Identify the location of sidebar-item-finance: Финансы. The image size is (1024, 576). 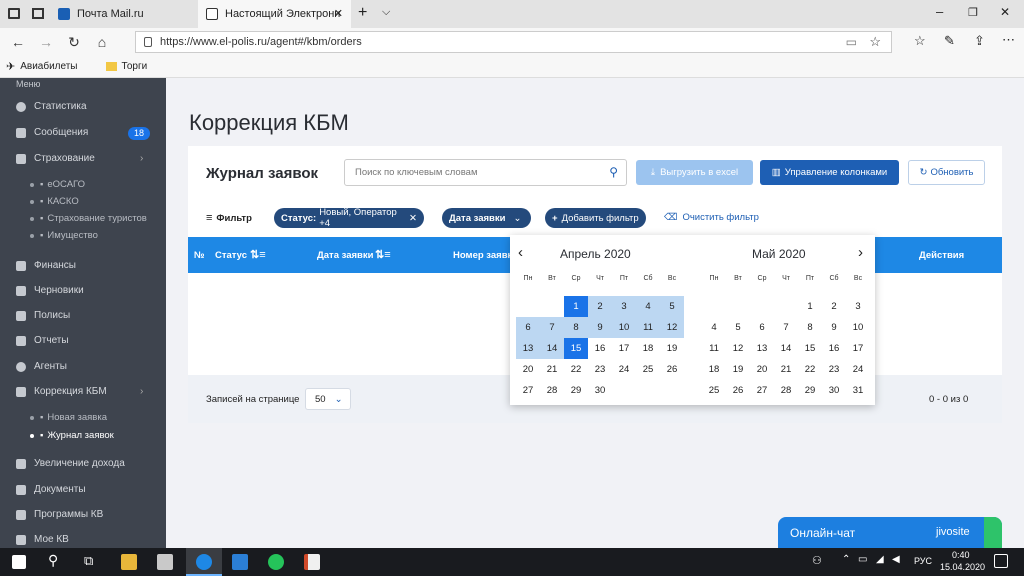
(46, 265).